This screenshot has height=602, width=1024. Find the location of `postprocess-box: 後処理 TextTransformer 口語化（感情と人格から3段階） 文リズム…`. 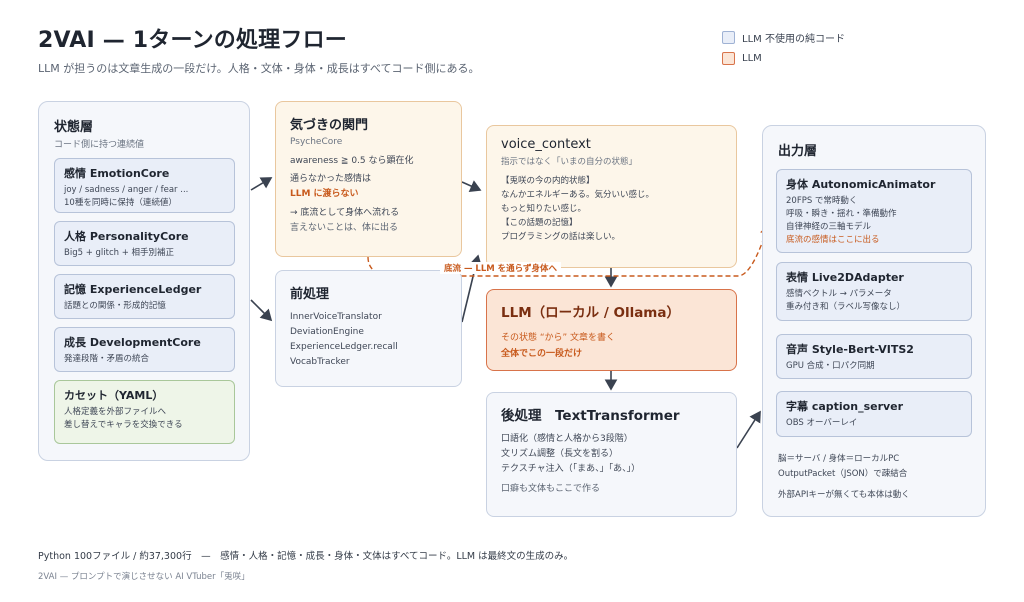

postprocess-box: 後処理 TextTransformer 口語化（感情と人格から3段階） 文リズム… is located at coordinates (611, 454).